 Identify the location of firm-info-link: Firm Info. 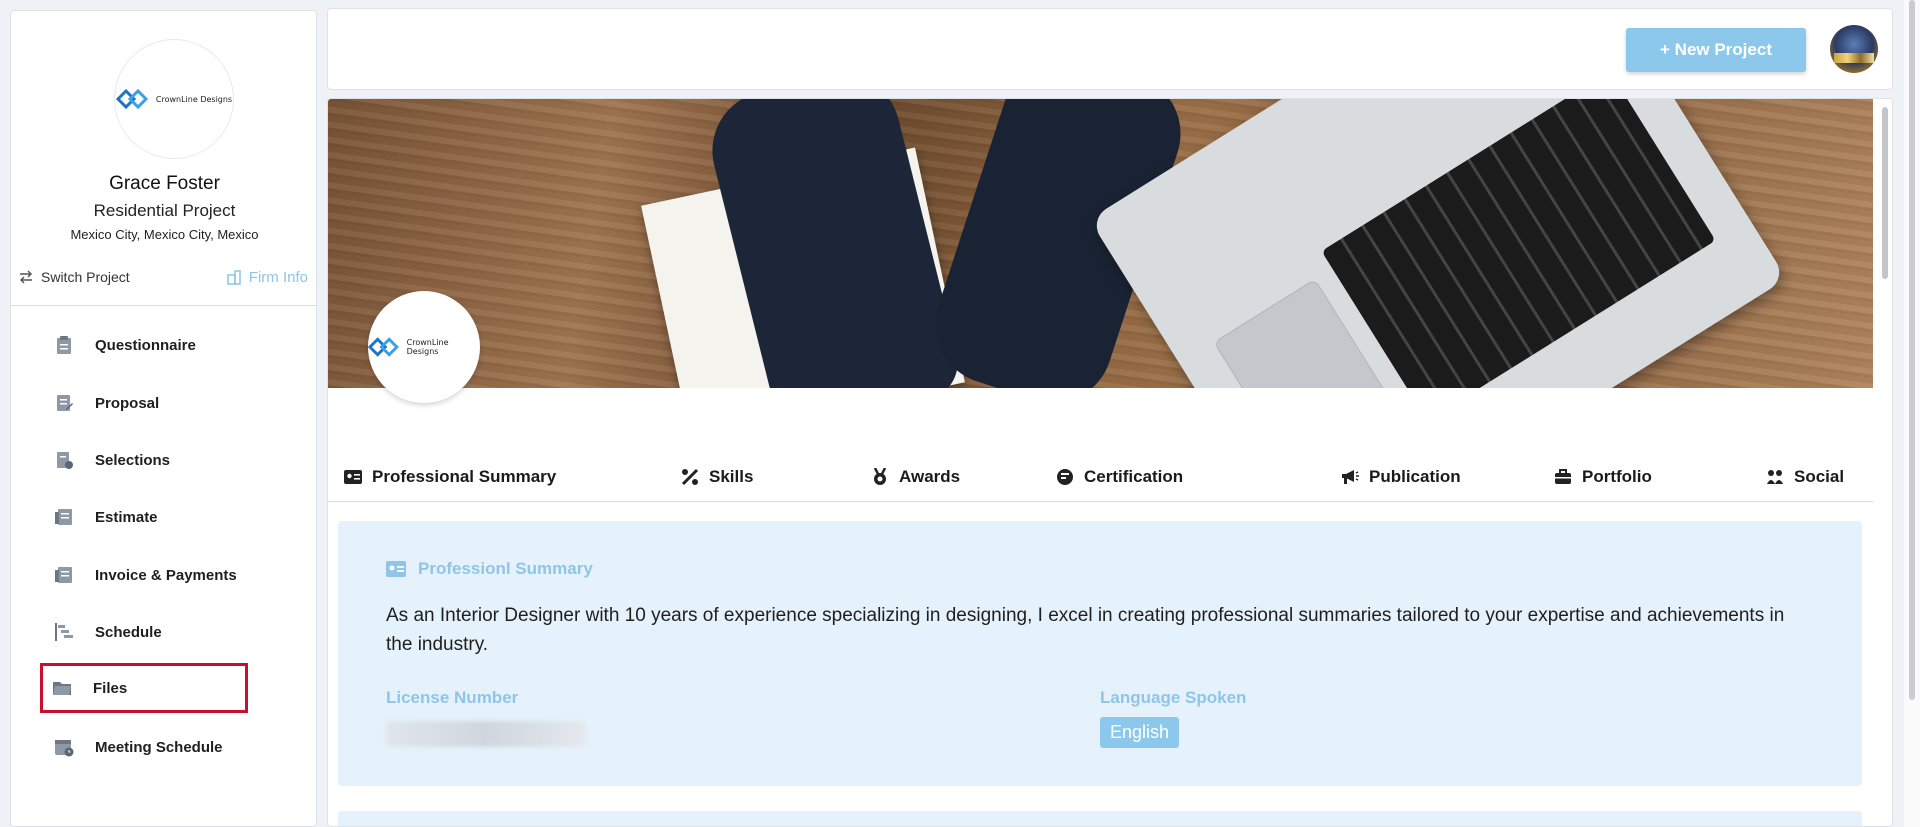
(267, 277).